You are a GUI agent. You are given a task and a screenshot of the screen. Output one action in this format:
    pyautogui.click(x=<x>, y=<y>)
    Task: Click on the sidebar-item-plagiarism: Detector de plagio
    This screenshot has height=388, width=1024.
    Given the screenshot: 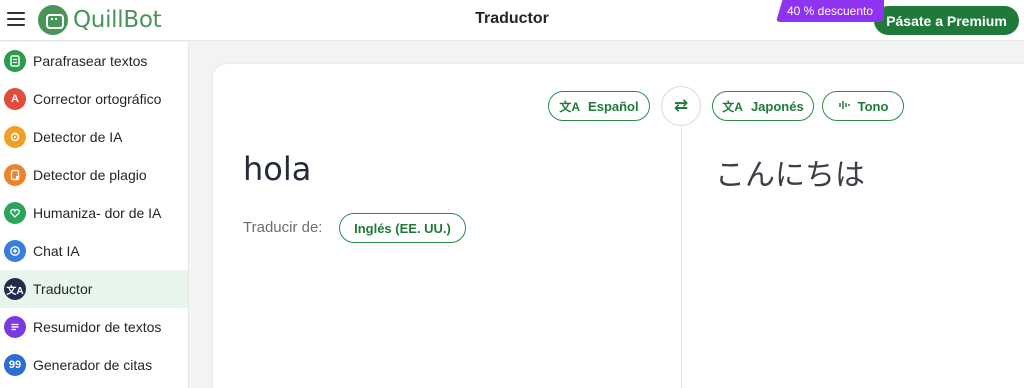 What is the action you would take?
    pyautogui.click(x=94, y=175)
    